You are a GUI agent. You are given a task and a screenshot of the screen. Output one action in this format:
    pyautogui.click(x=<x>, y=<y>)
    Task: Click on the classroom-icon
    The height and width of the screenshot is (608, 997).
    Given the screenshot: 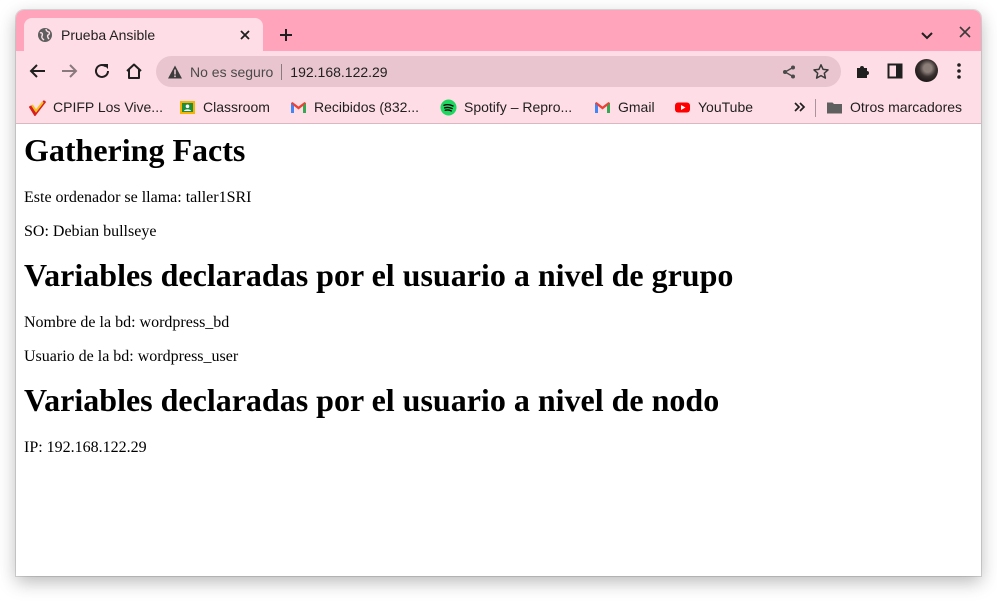 What is the action you would take?
    pyautogui.click(x=187, y=107)
    